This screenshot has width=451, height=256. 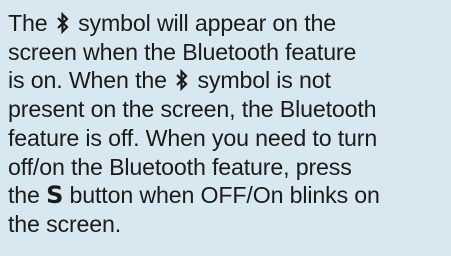 I want to click on text-line-6: off/on the Bluetooth feature, press, so click(x=180, y=166).